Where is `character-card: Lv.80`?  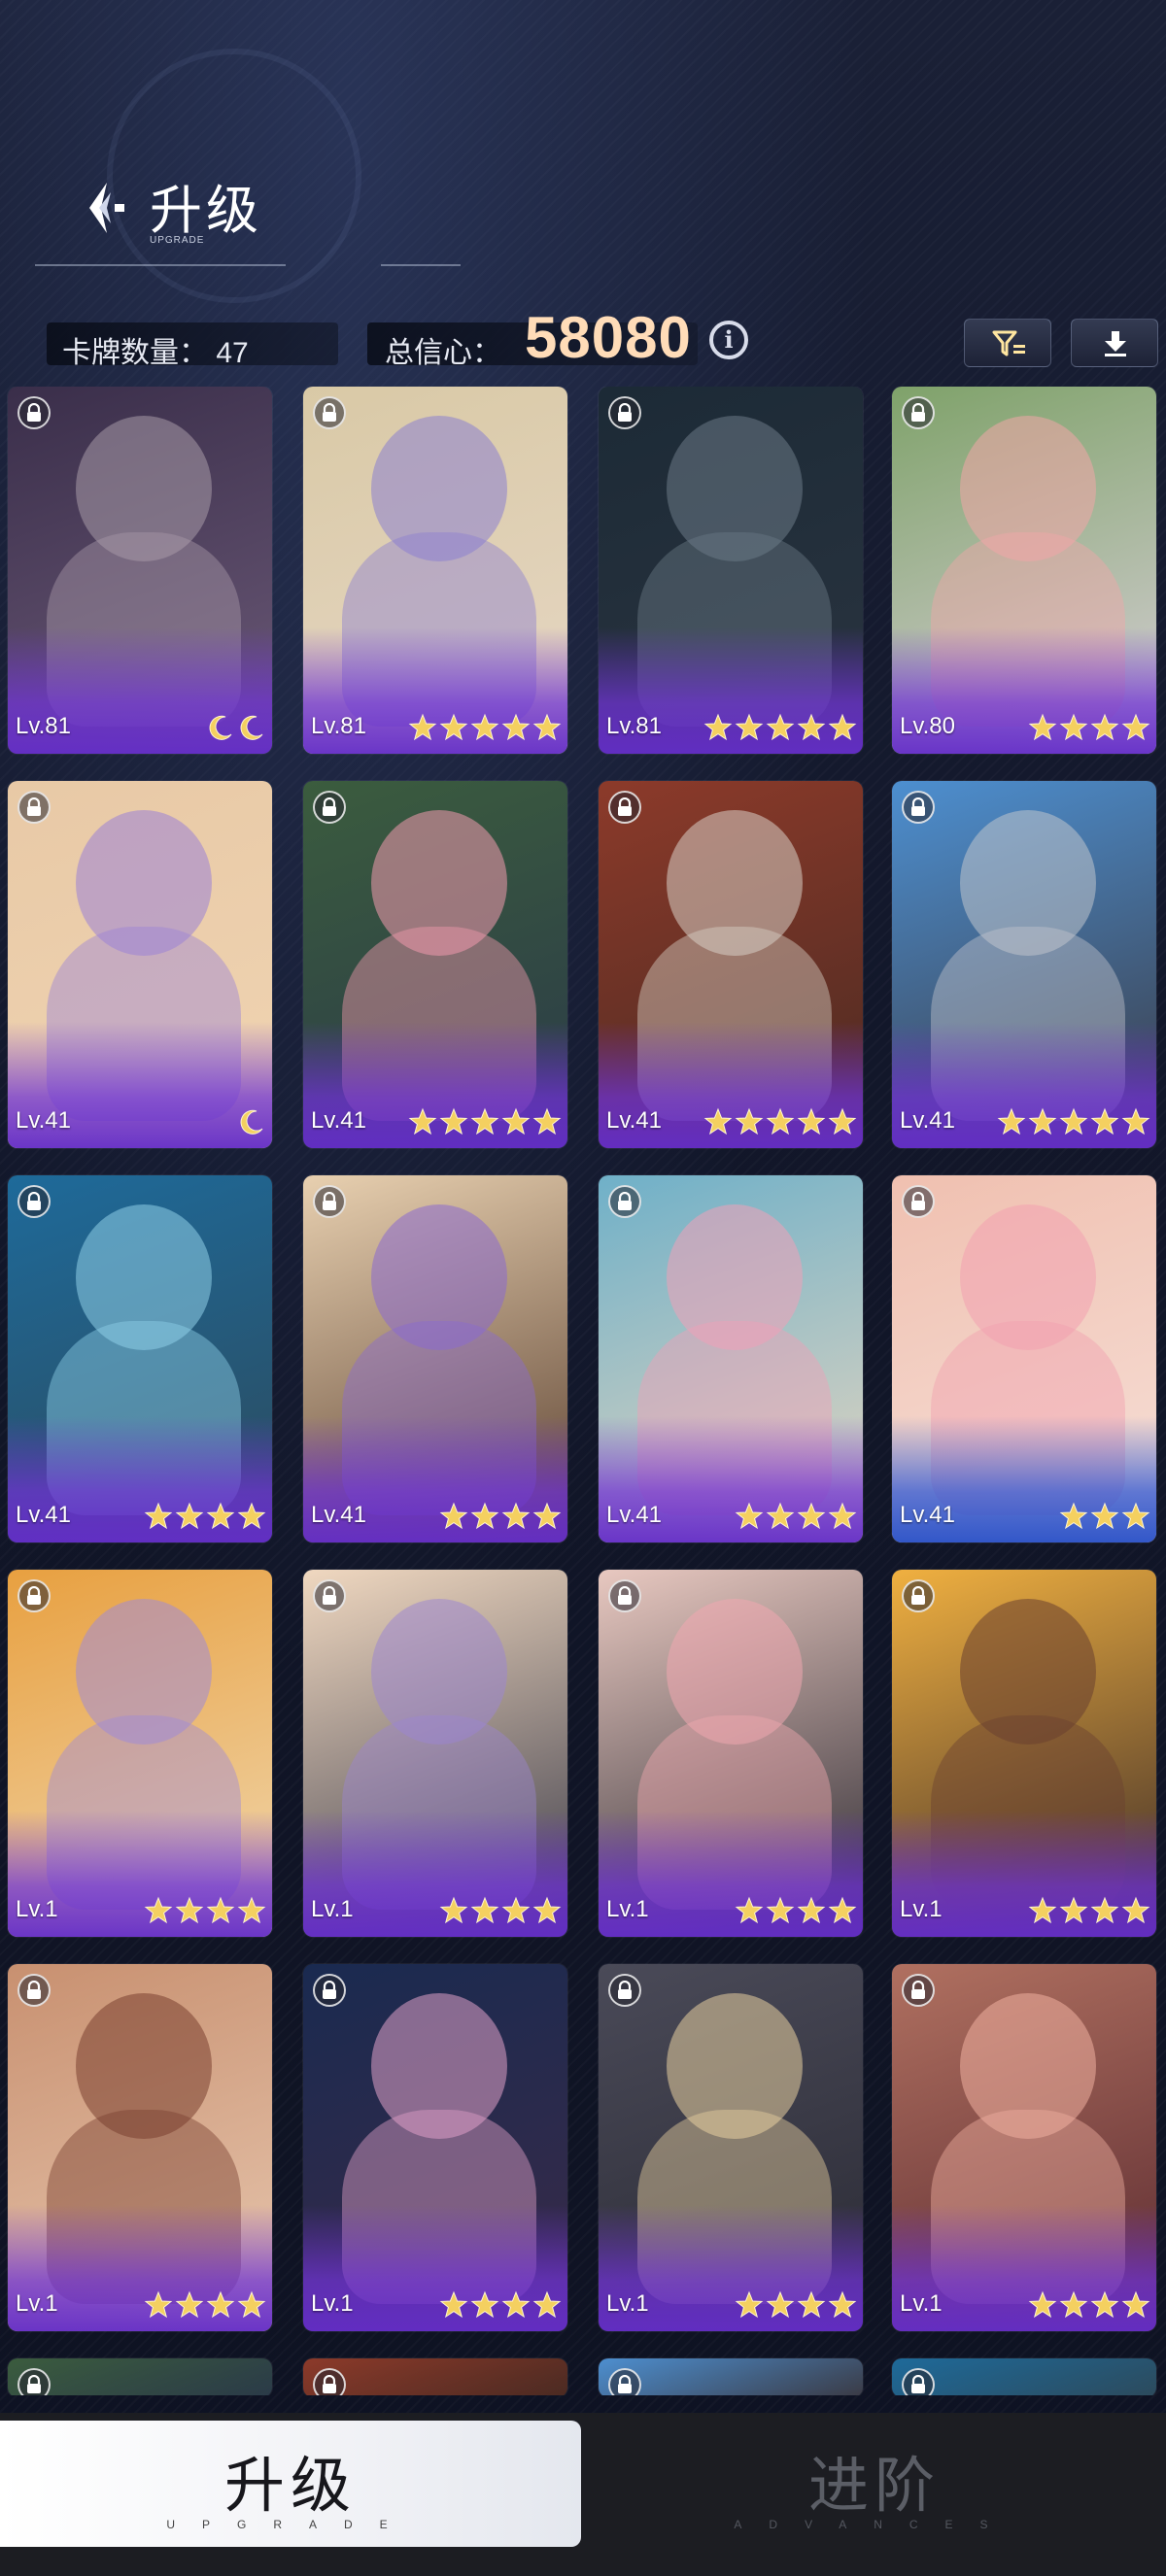 character-card: Lv.80 is located at coordinates (1024, 570).